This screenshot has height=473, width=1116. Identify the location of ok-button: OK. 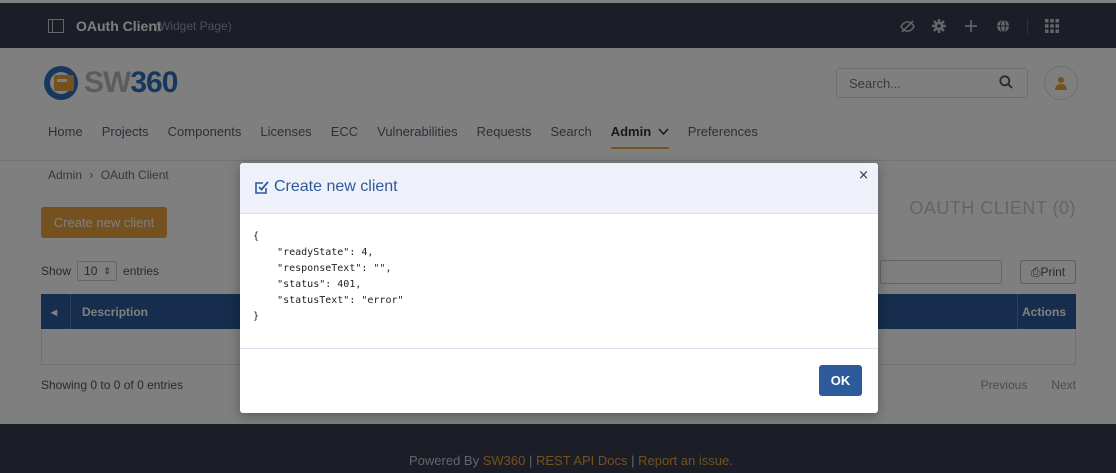
(840, 380).